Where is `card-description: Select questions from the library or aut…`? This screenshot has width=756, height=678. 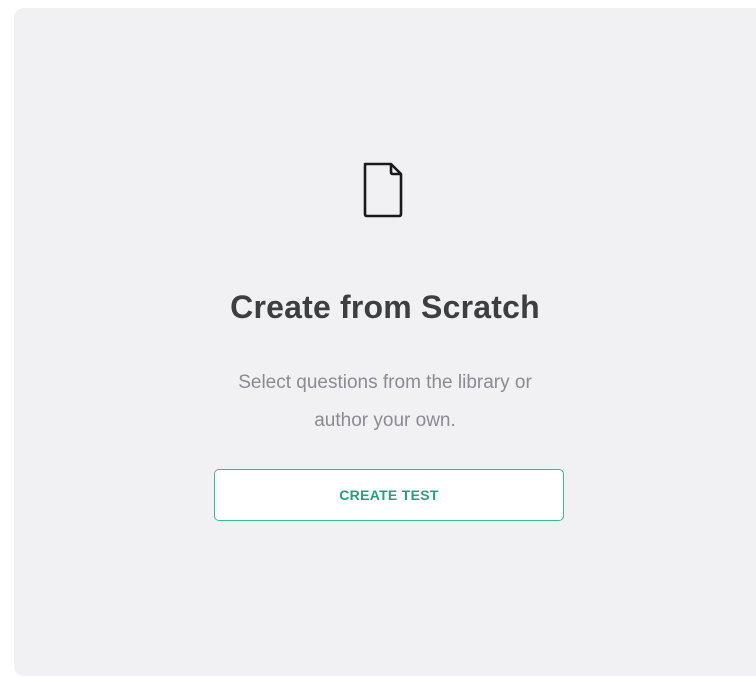
card-description: Select questions from the library or aut… is located at coordinates (385, 402).